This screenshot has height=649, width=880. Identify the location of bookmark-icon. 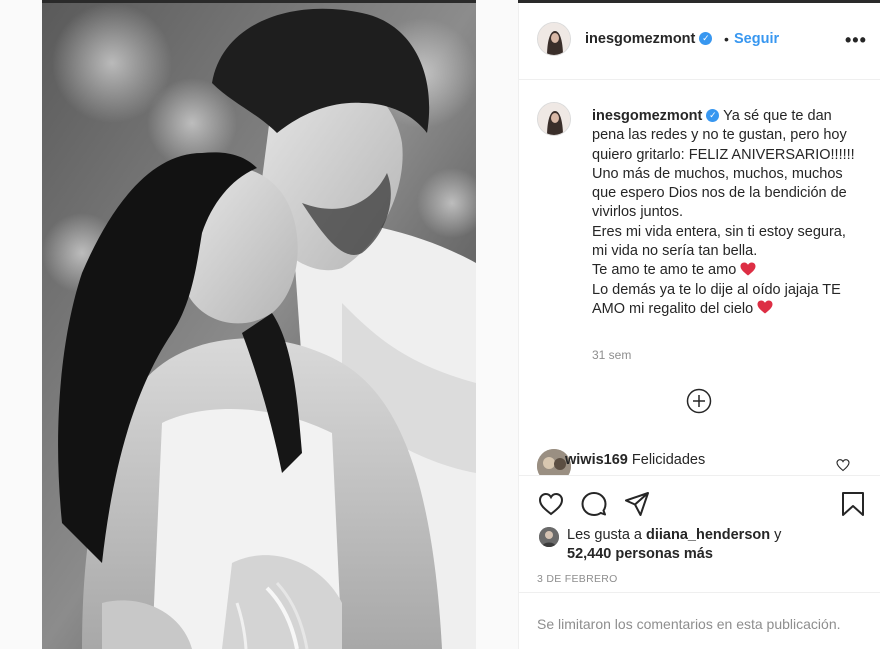
(853, 504).